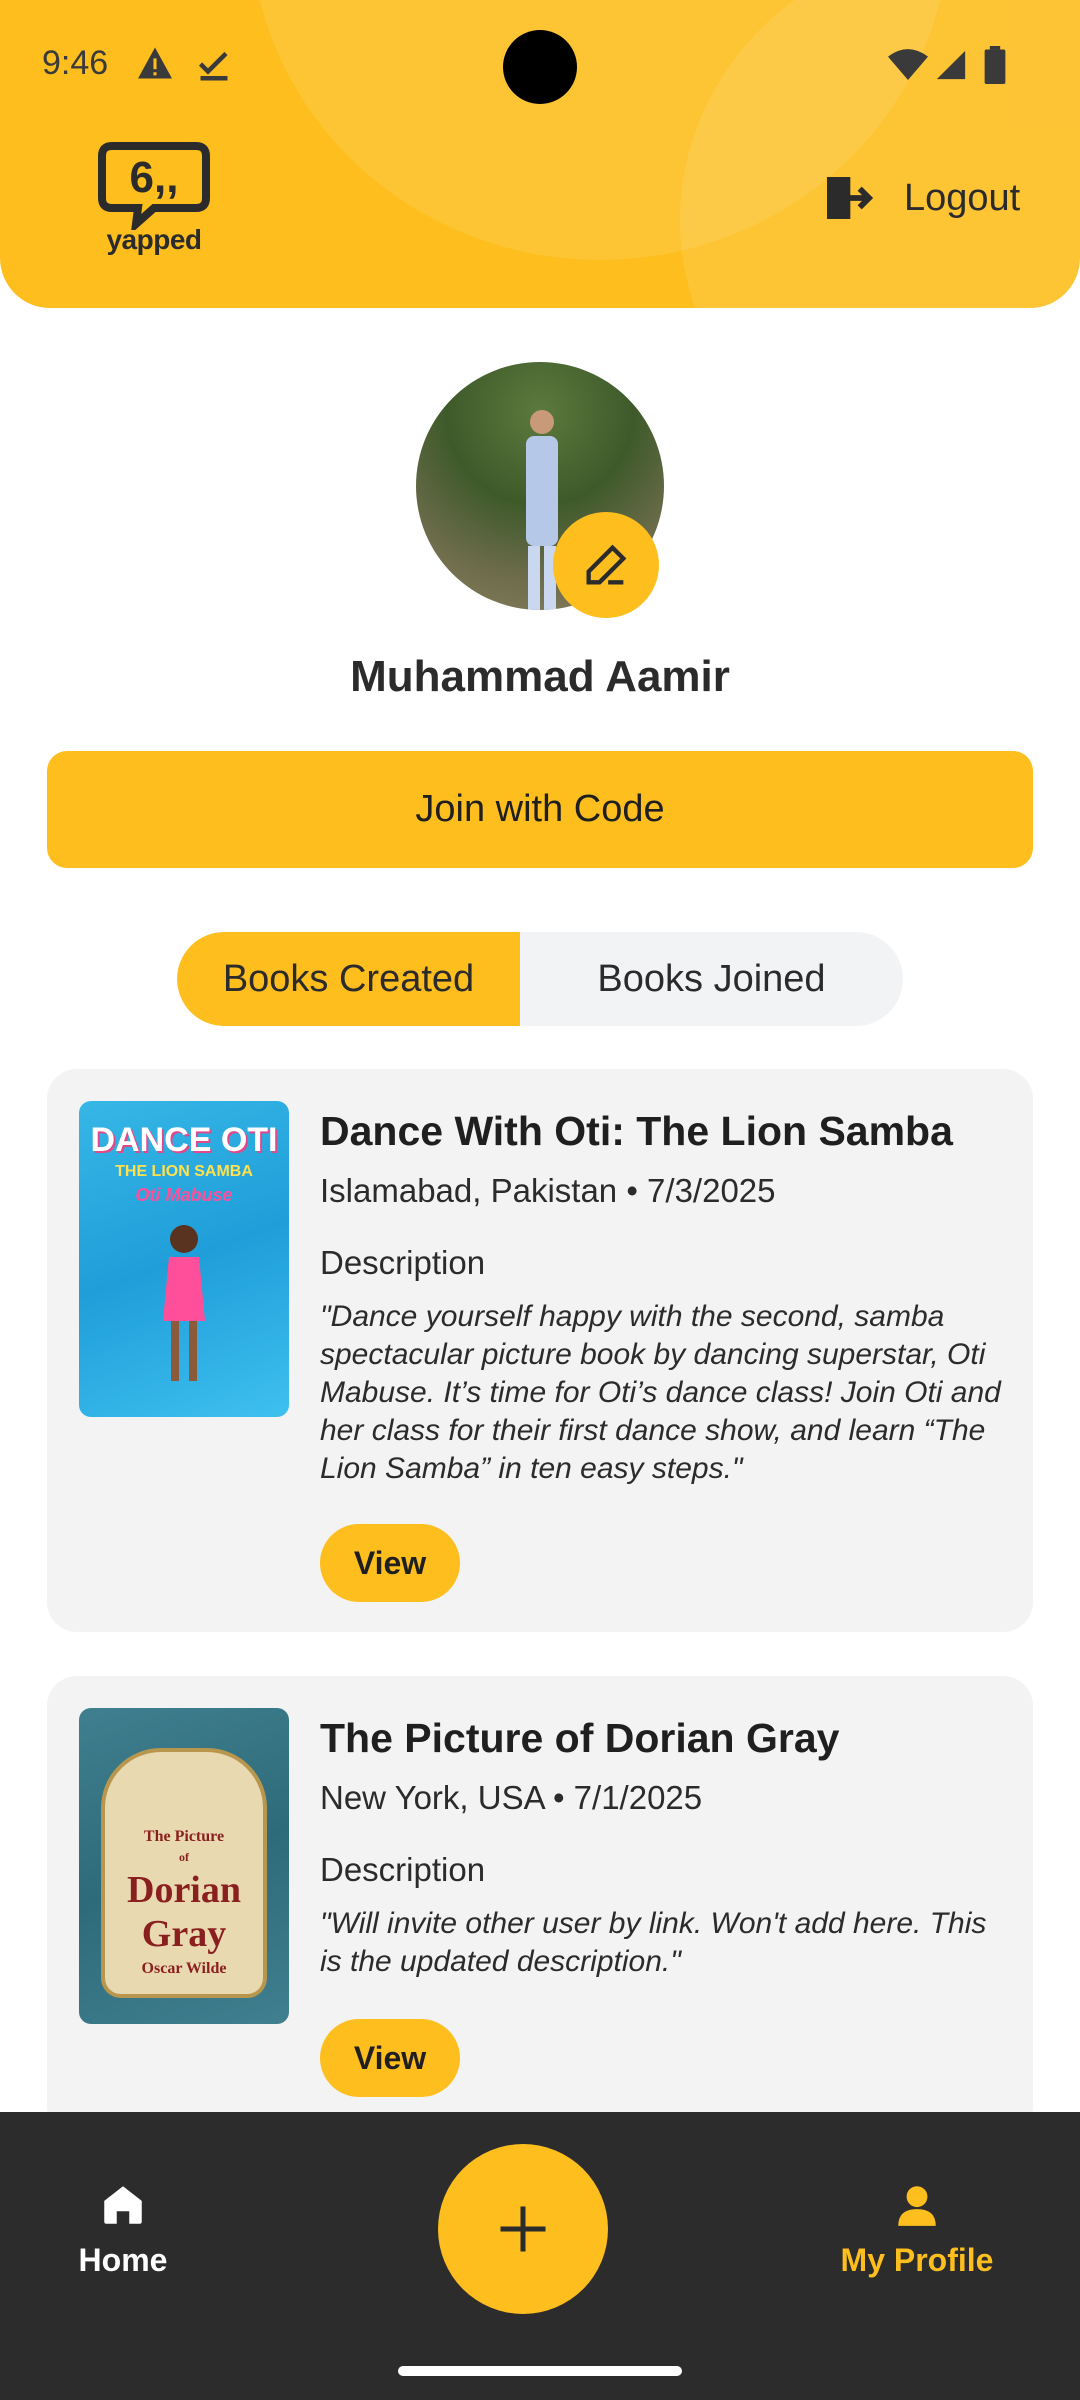 The width and height of the screenshot is (1080, 2400). Describe the element at coordinates (75, 63) in the screenshot. I see `status-time: 9:46` at that location.